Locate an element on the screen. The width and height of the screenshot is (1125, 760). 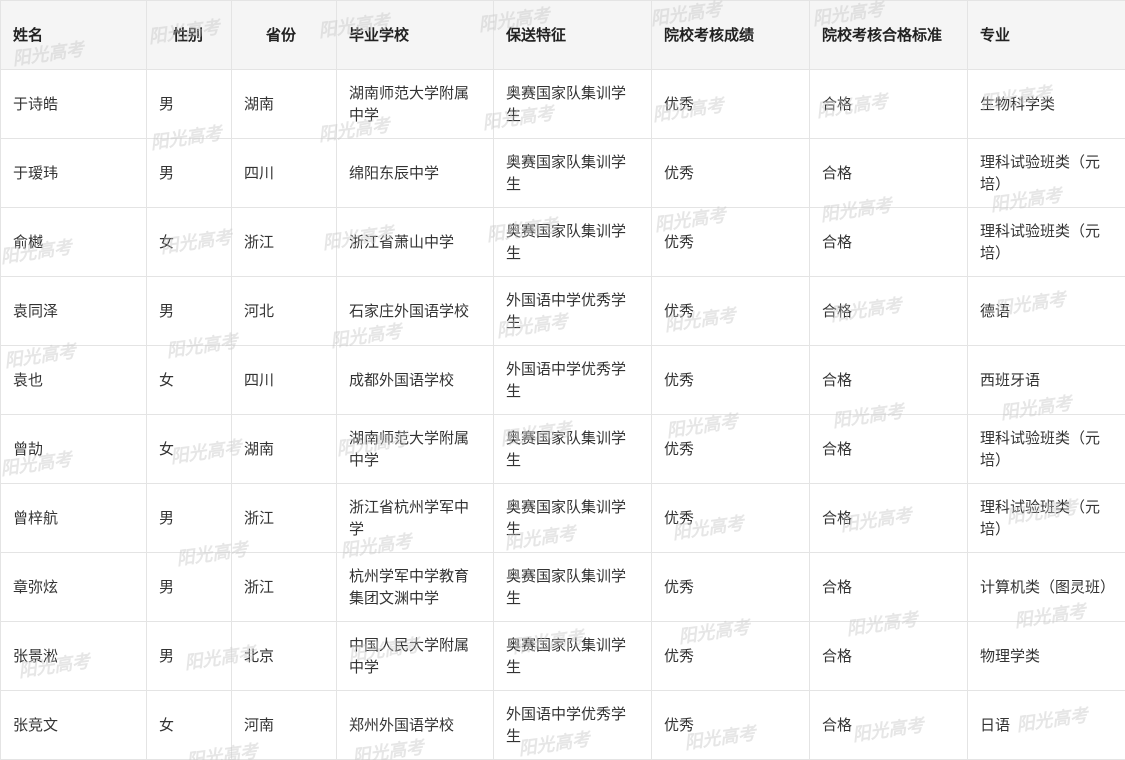
table-row: 曾梓航男浙江 浙江省杭州学军中学 奥赛国家队集训学生 优秀 合格 理科试验班类（元培） is located at coordinates (562, 518).